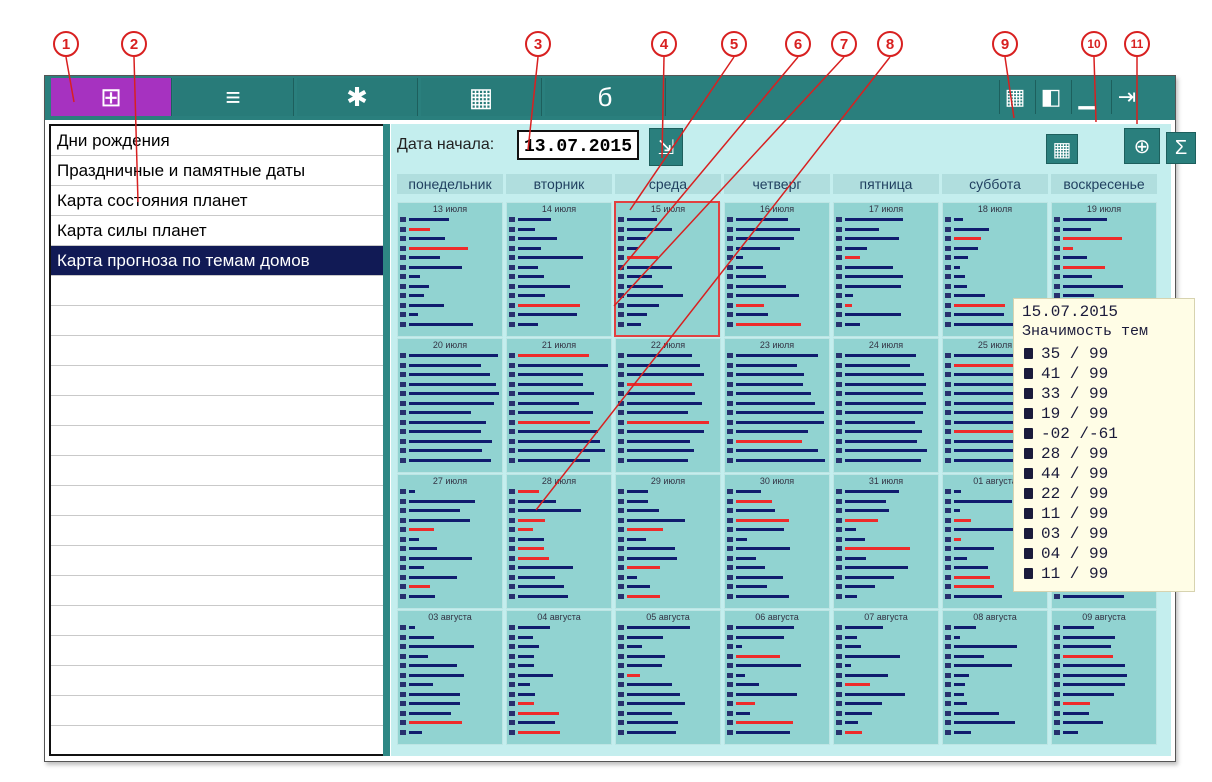  I want to click on callout-marker: 1, so click(66, 44).